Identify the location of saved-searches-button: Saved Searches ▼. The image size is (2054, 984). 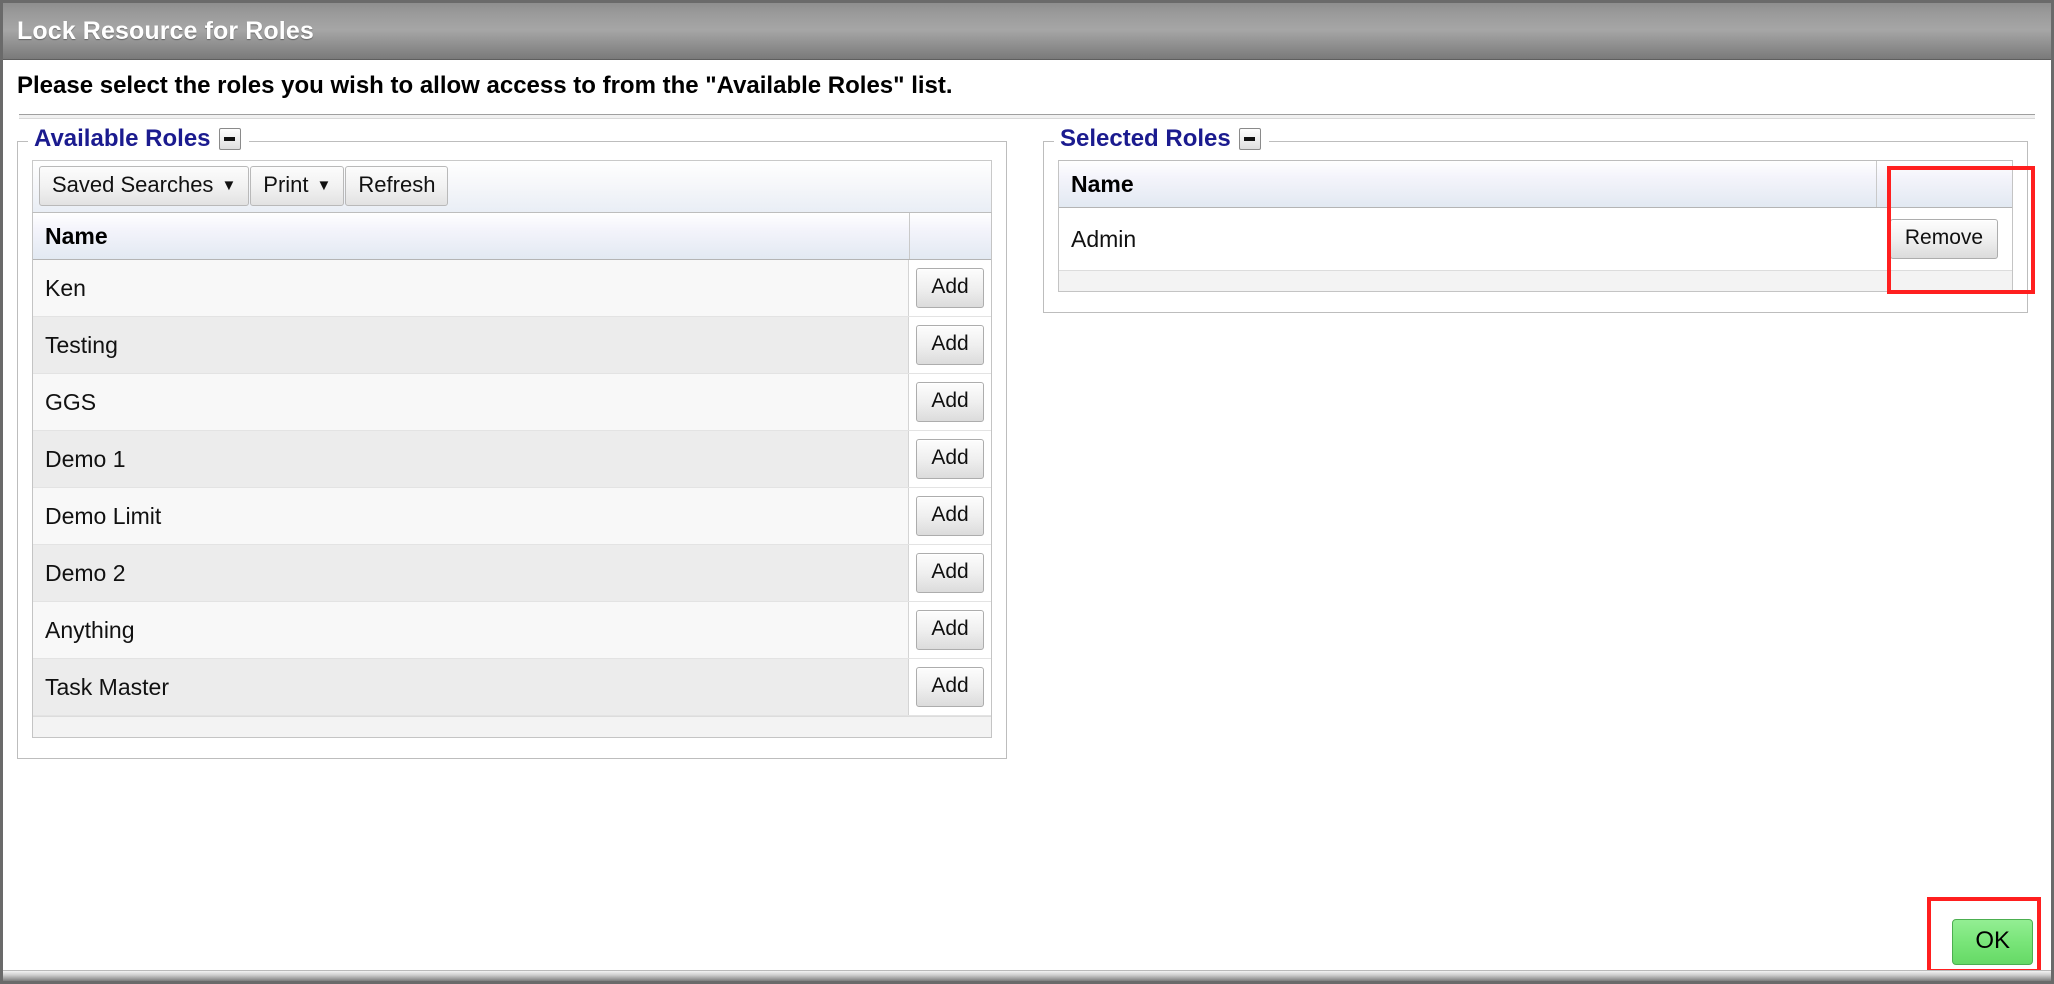
(144, 186).